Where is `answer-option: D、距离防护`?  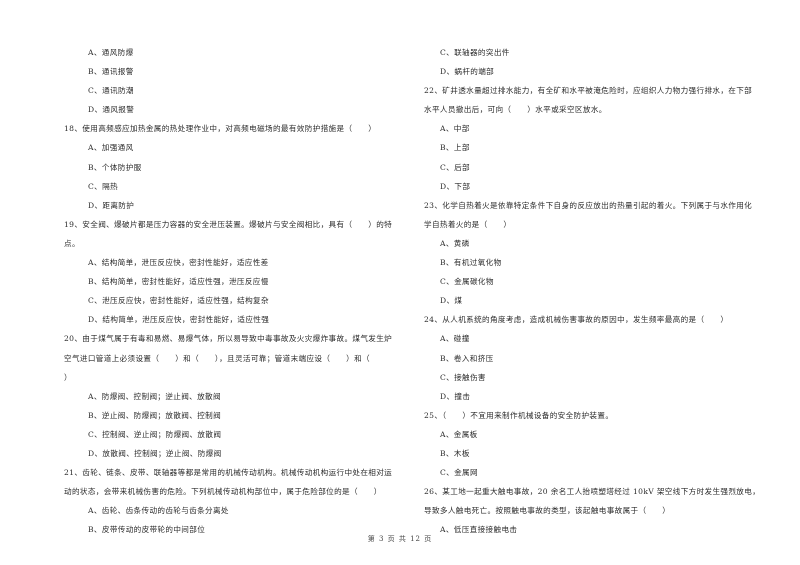 answer-option: D、距离防护 is located at coordinates (111, 205).